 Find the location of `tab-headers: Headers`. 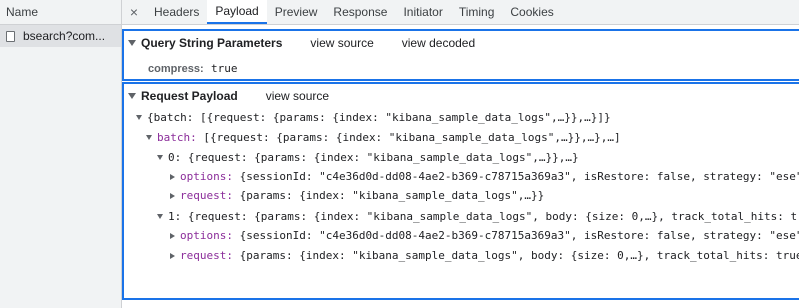

tab-headers: Headers is located at coordinates (176, 12).